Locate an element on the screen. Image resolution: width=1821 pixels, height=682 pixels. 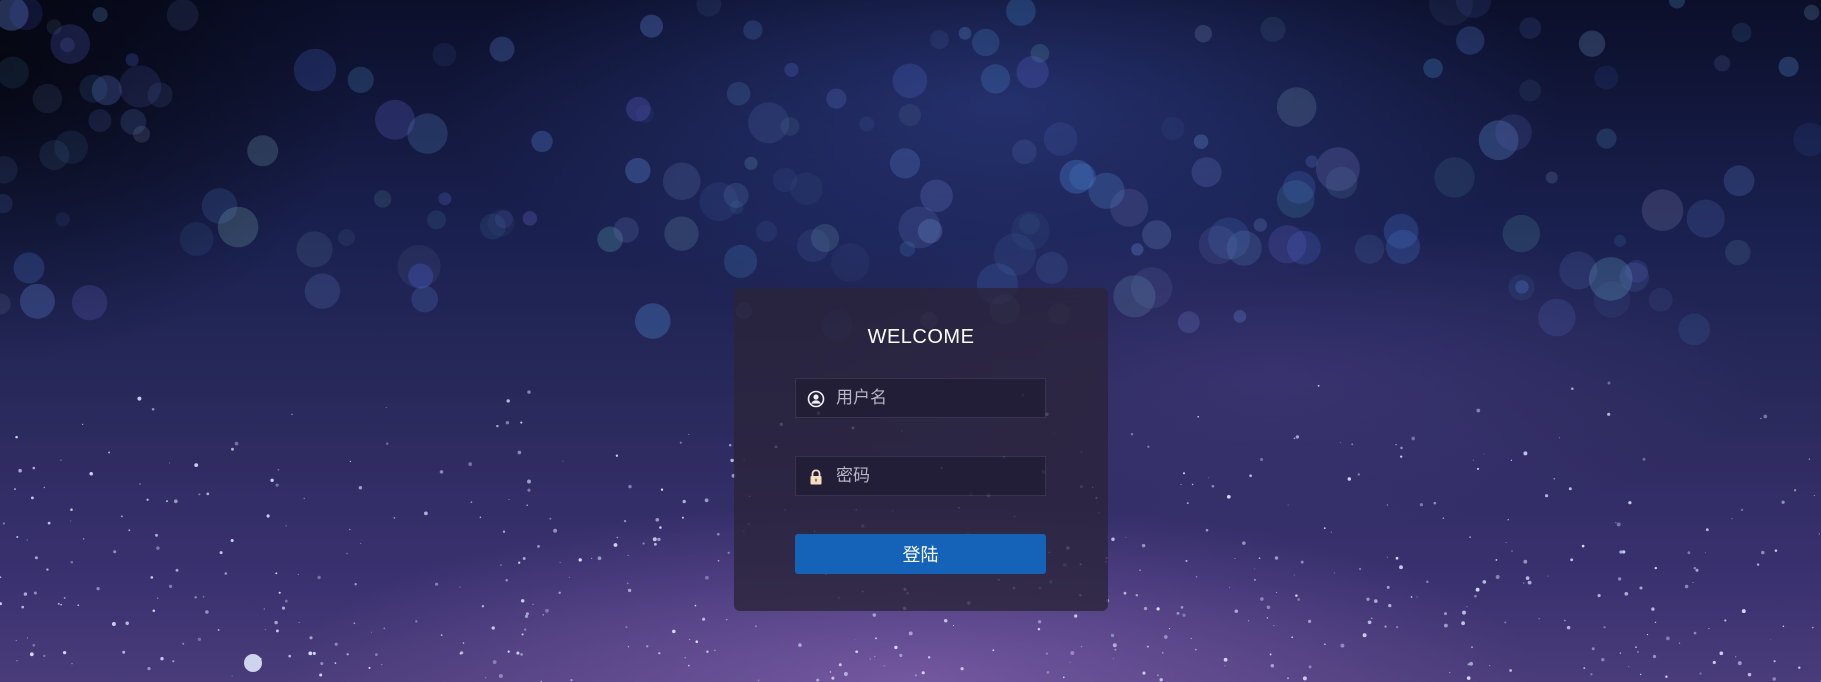
password-field is located at coordinates (920, 476).